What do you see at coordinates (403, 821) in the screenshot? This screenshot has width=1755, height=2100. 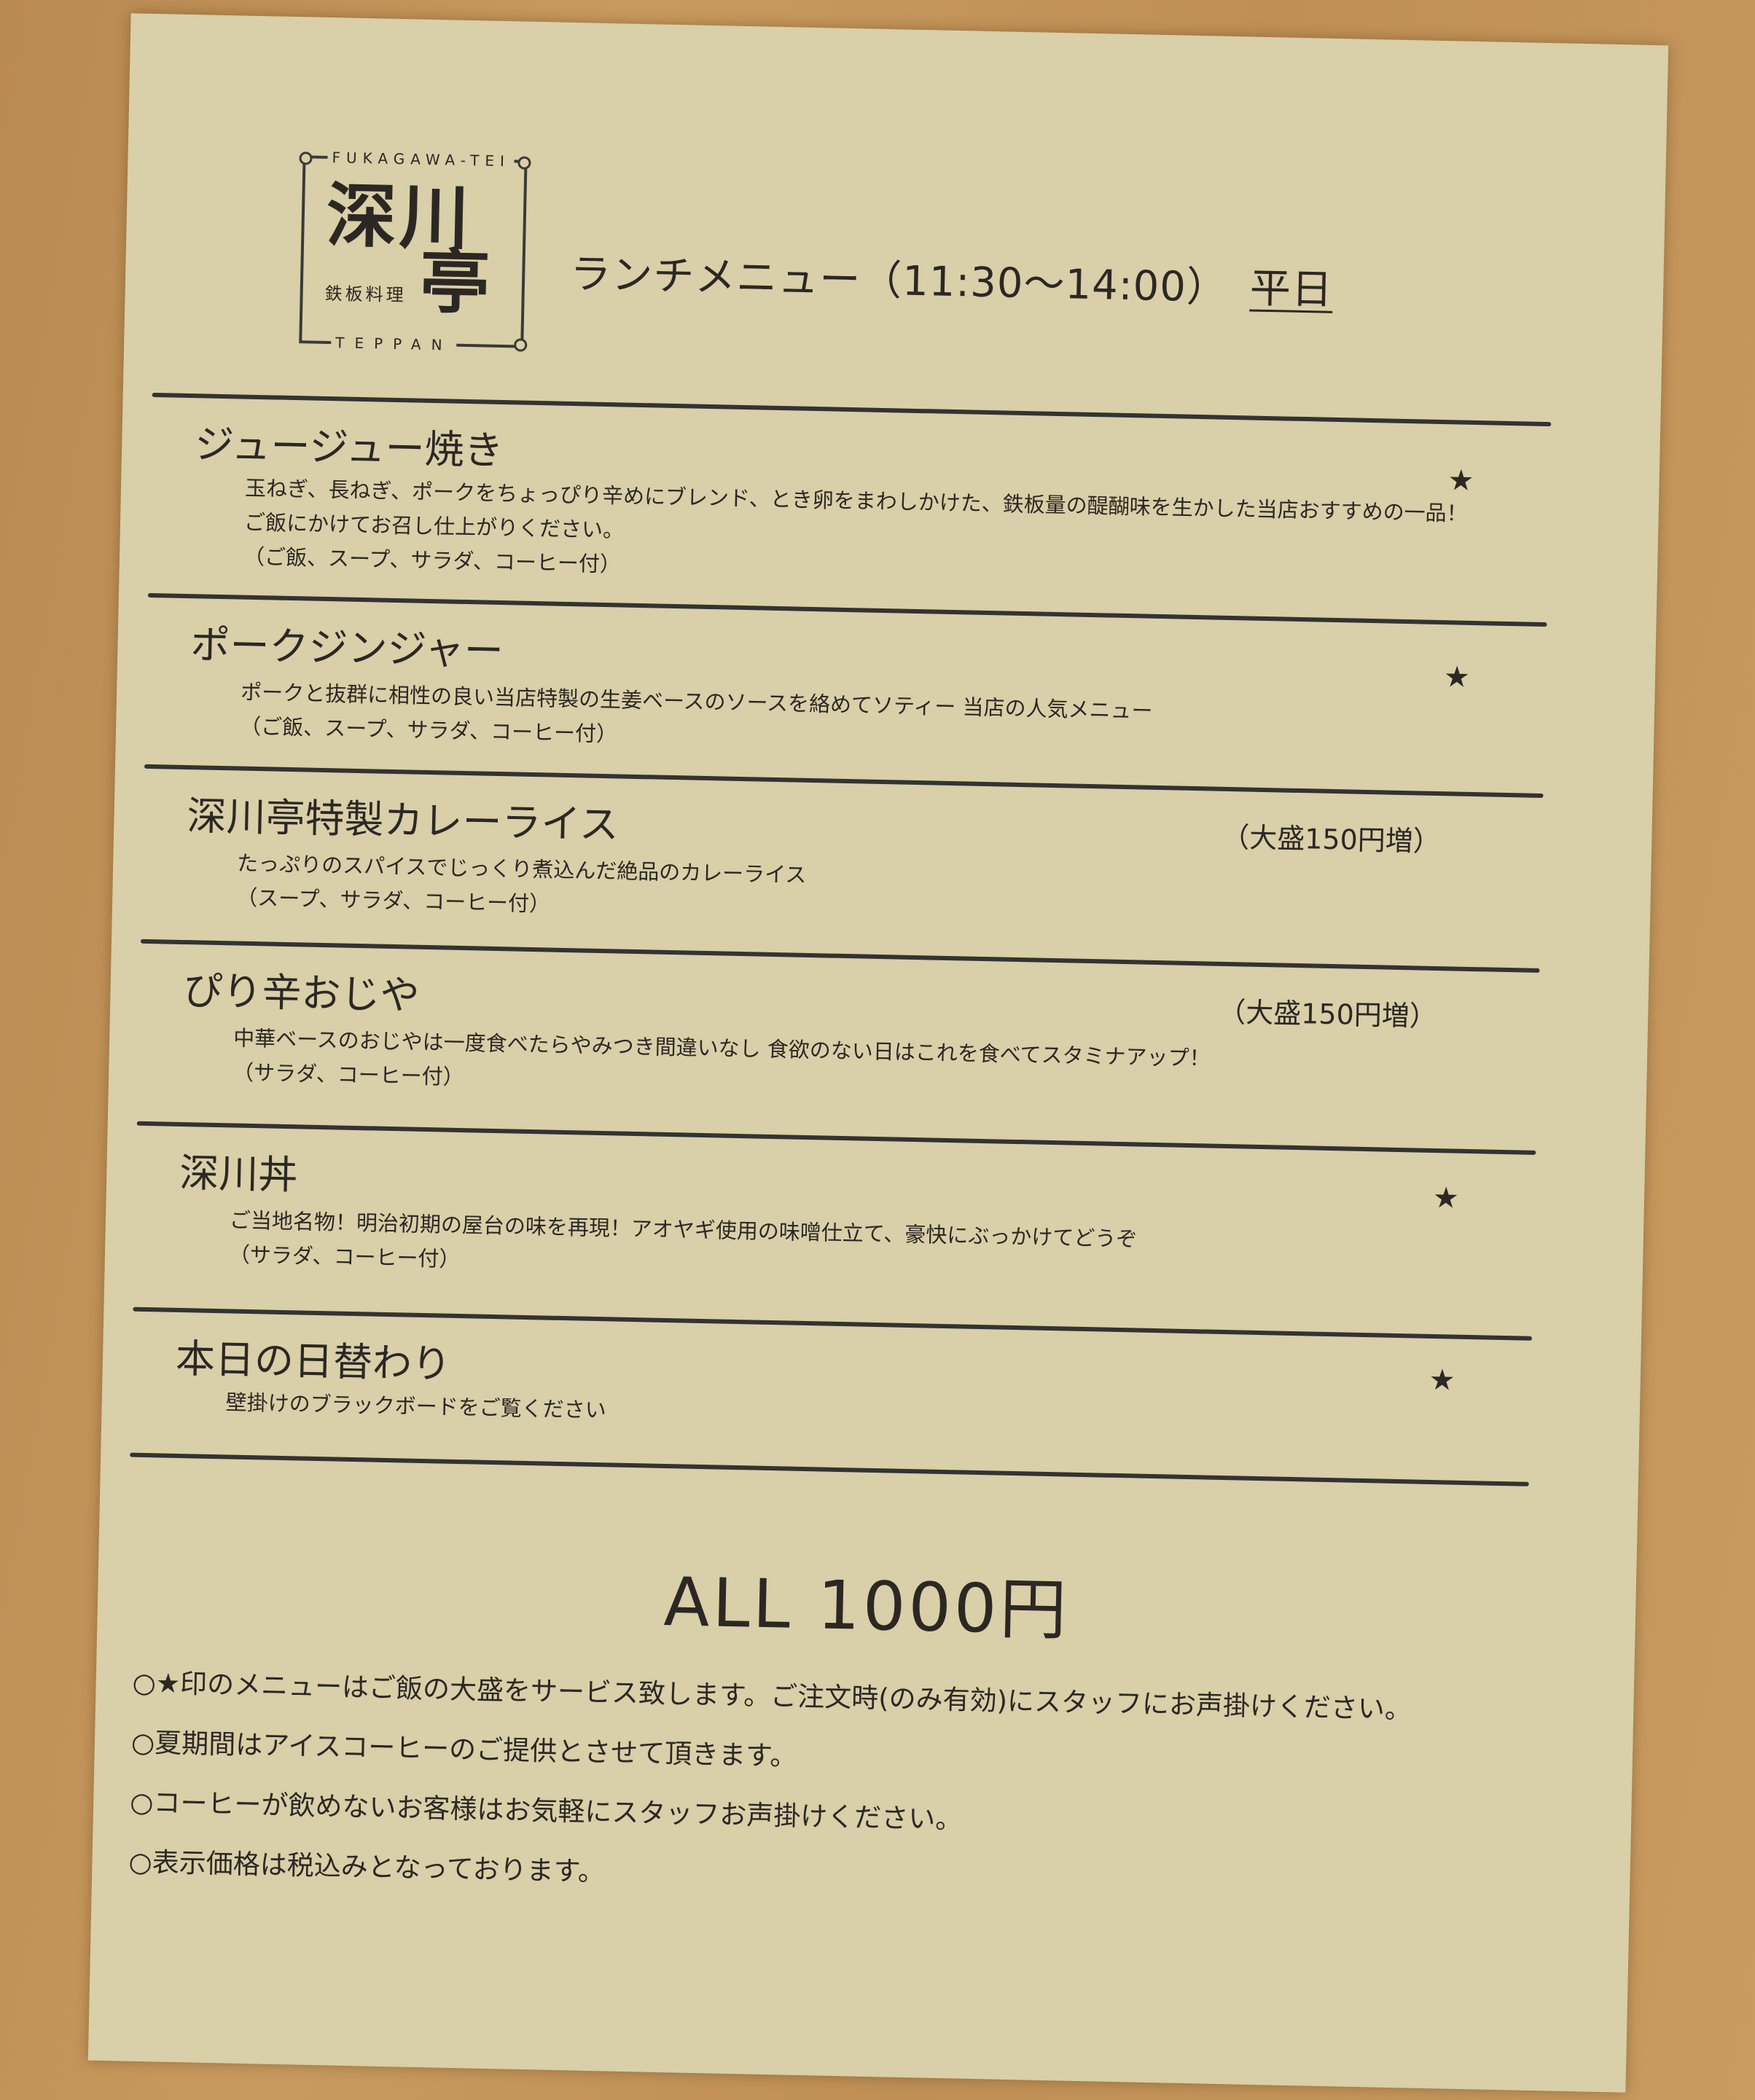 I see `item-name: 深川亭特製カレーライス` at bounding box center [403, 821].